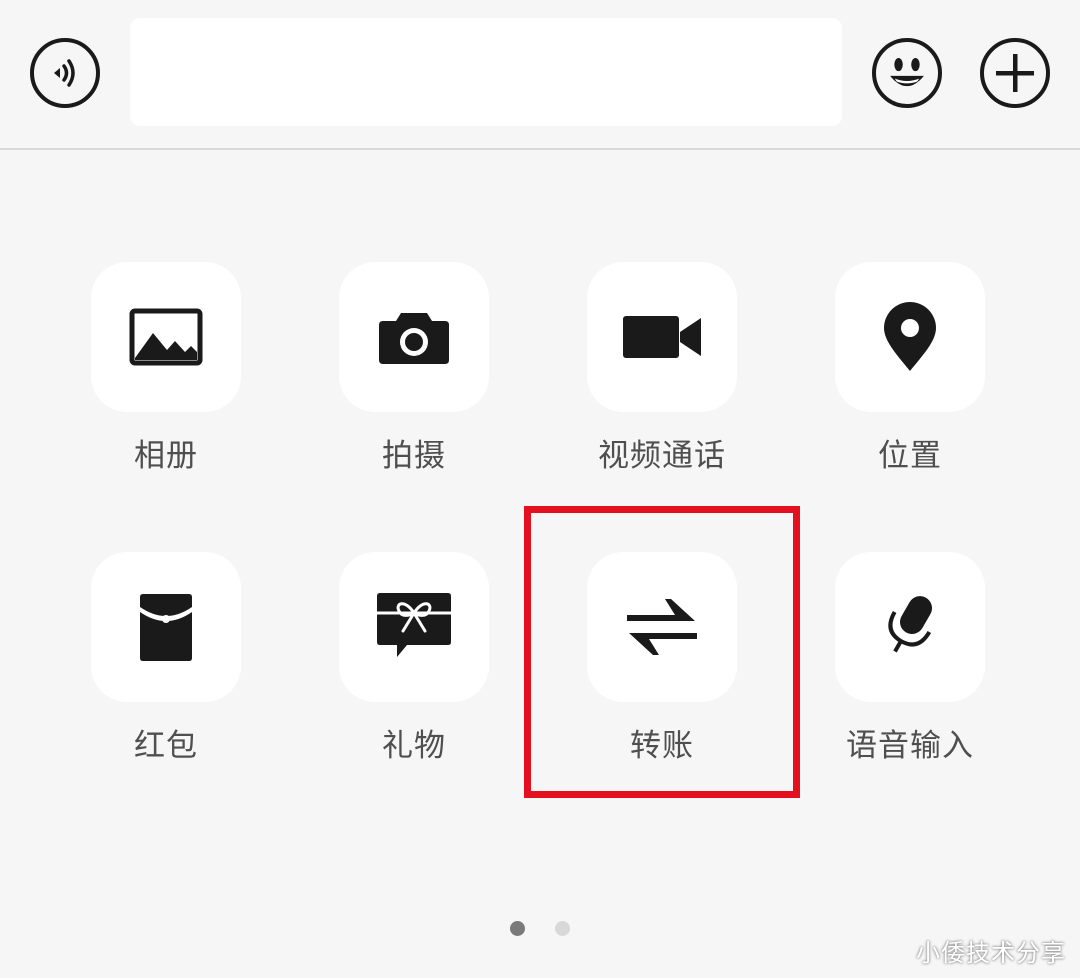  Describe the element at coordinates (414, 746) in the screenshot. I see `tile-label: 礼物` at that location.